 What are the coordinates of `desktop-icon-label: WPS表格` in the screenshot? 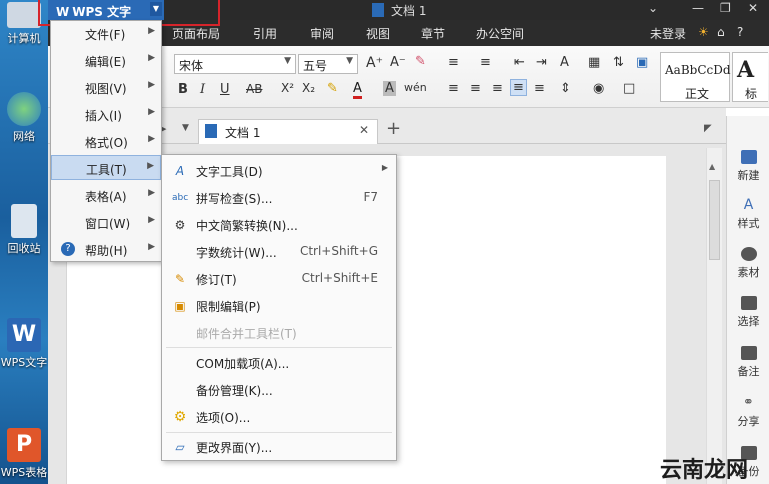 It's located at (24, 472).